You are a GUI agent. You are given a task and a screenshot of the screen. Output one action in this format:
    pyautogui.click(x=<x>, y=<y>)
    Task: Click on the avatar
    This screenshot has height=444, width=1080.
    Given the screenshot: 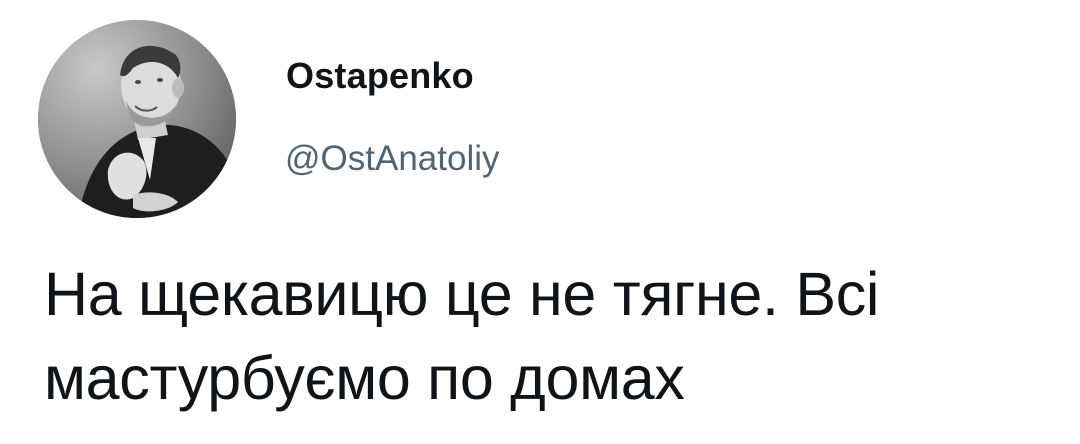 What is the action you would take?
    pyautogui.click(x=137, y=119)
    